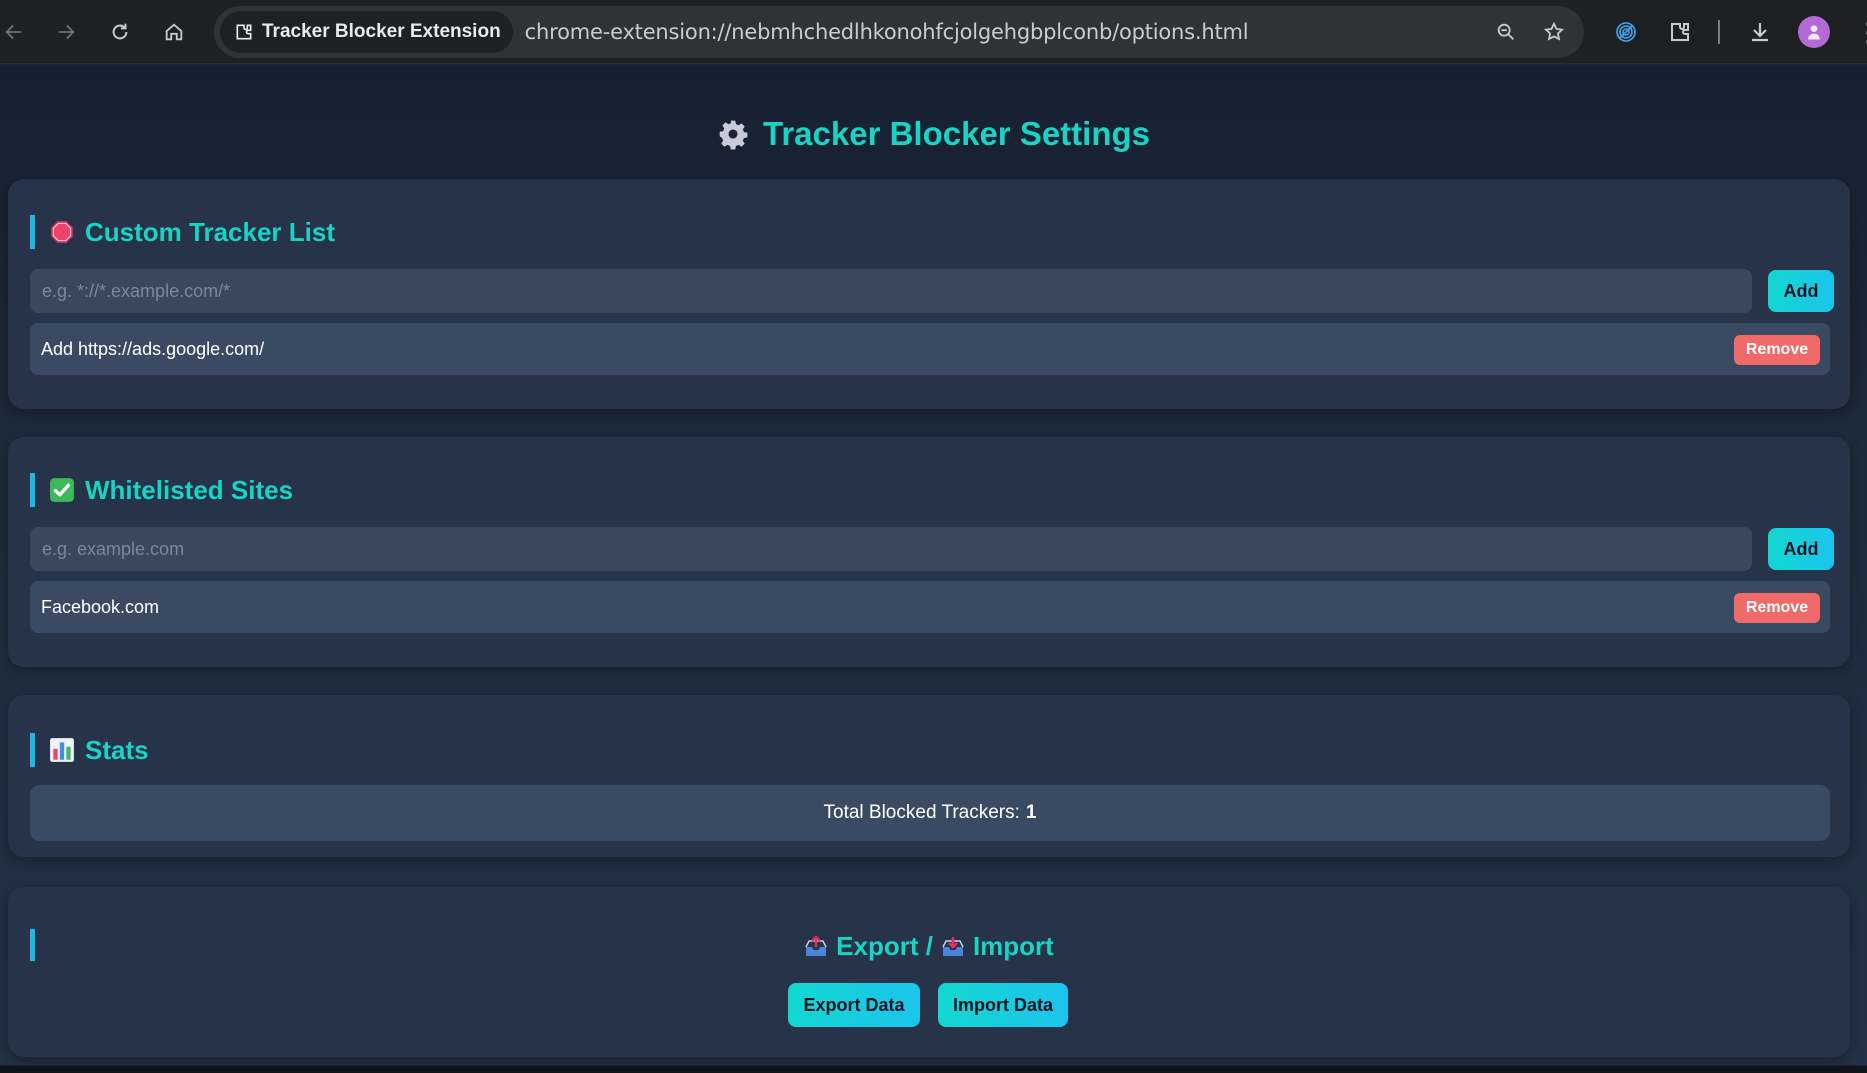 This screenshot has height=1073, width=1867. I want to click on home-icon, so click(174, 32).